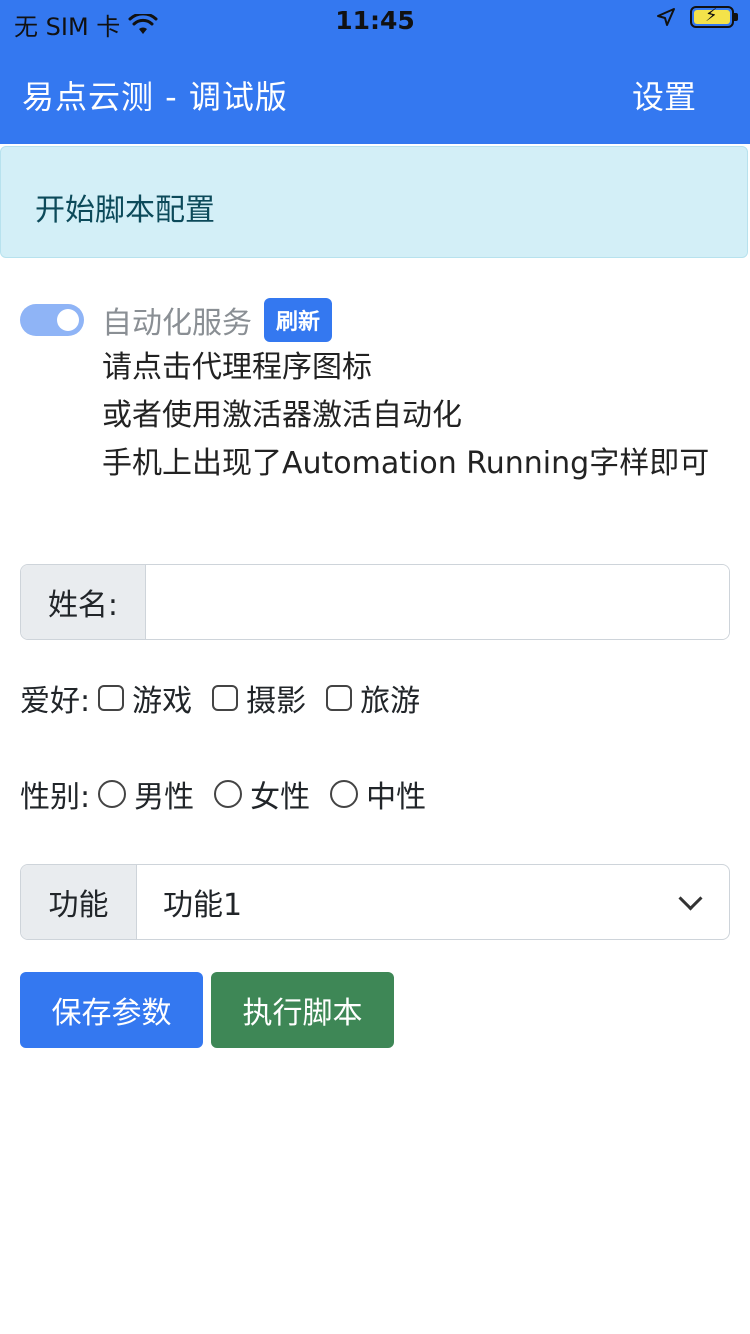 This screenshot has width=750, height=1334. Describe the element at coordinates (155, 97) in the screenshot. I see `app-title: 易点云测 - 调试版` at that location.